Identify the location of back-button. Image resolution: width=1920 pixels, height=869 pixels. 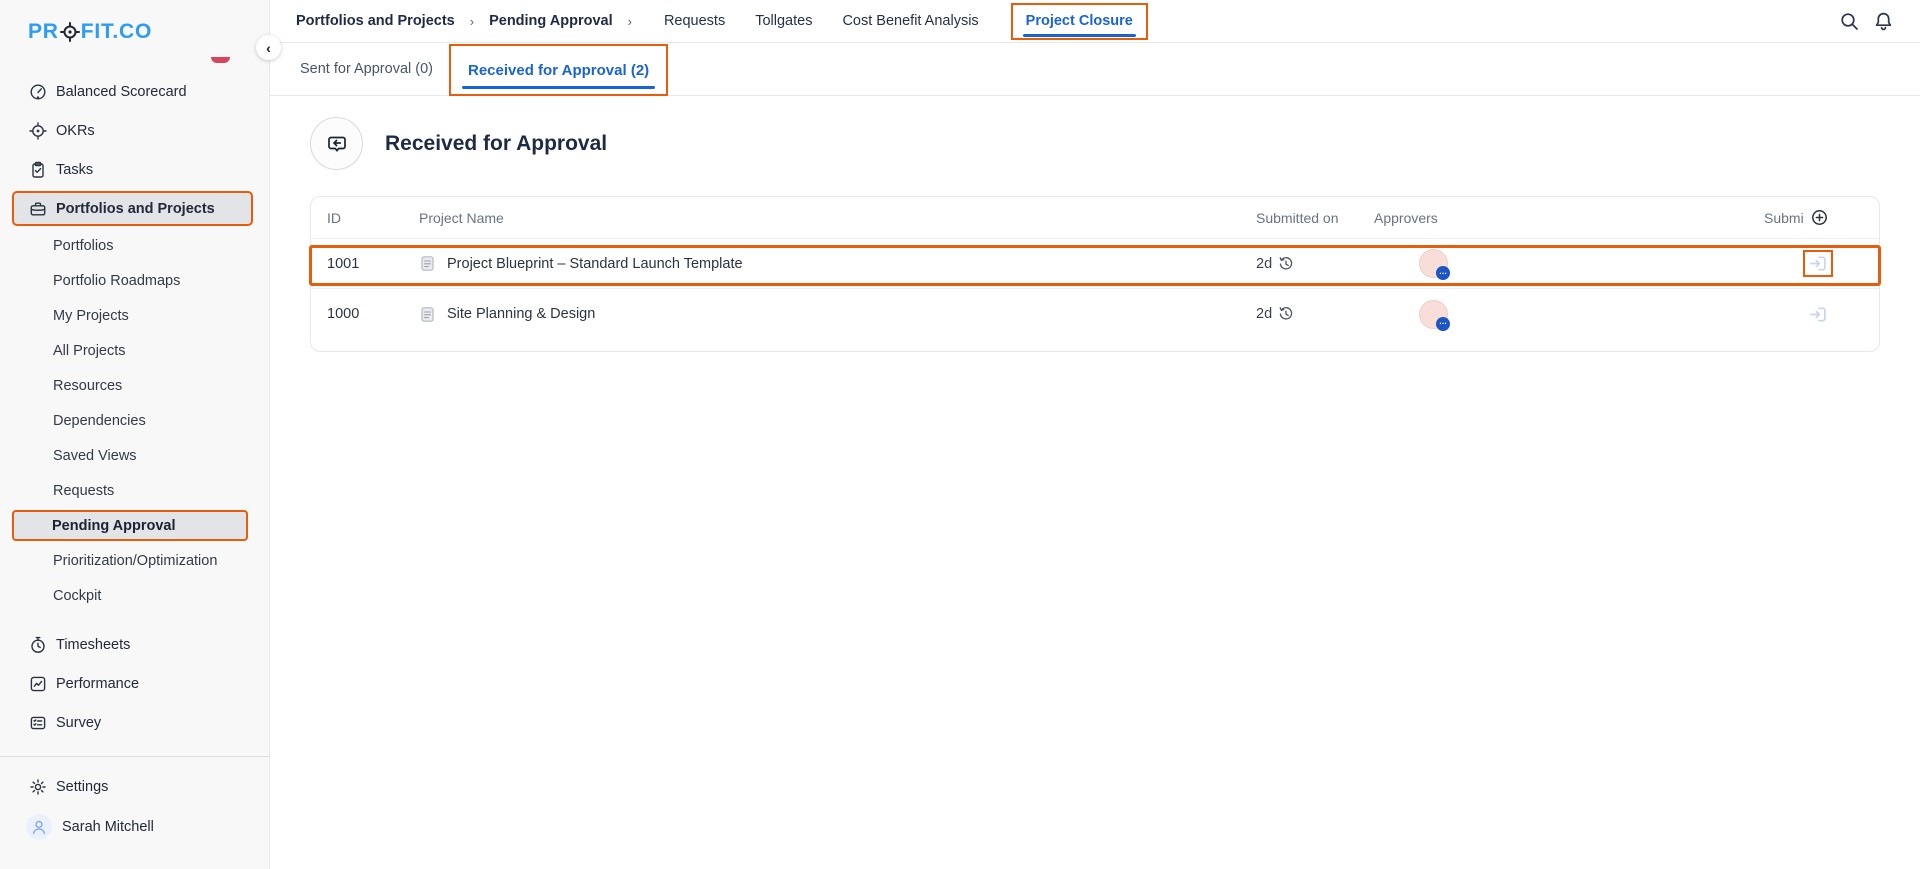
(336, 143).